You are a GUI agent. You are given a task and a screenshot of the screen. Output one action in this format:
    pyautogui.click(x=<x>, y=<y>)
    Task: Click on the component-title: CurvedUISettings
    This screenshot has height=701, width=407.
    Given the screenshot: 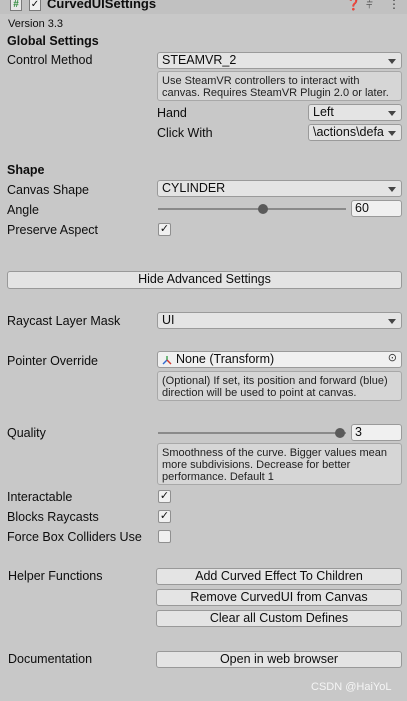 What is the action you would take?
    pyautogui.click(x=102, y=5)
    